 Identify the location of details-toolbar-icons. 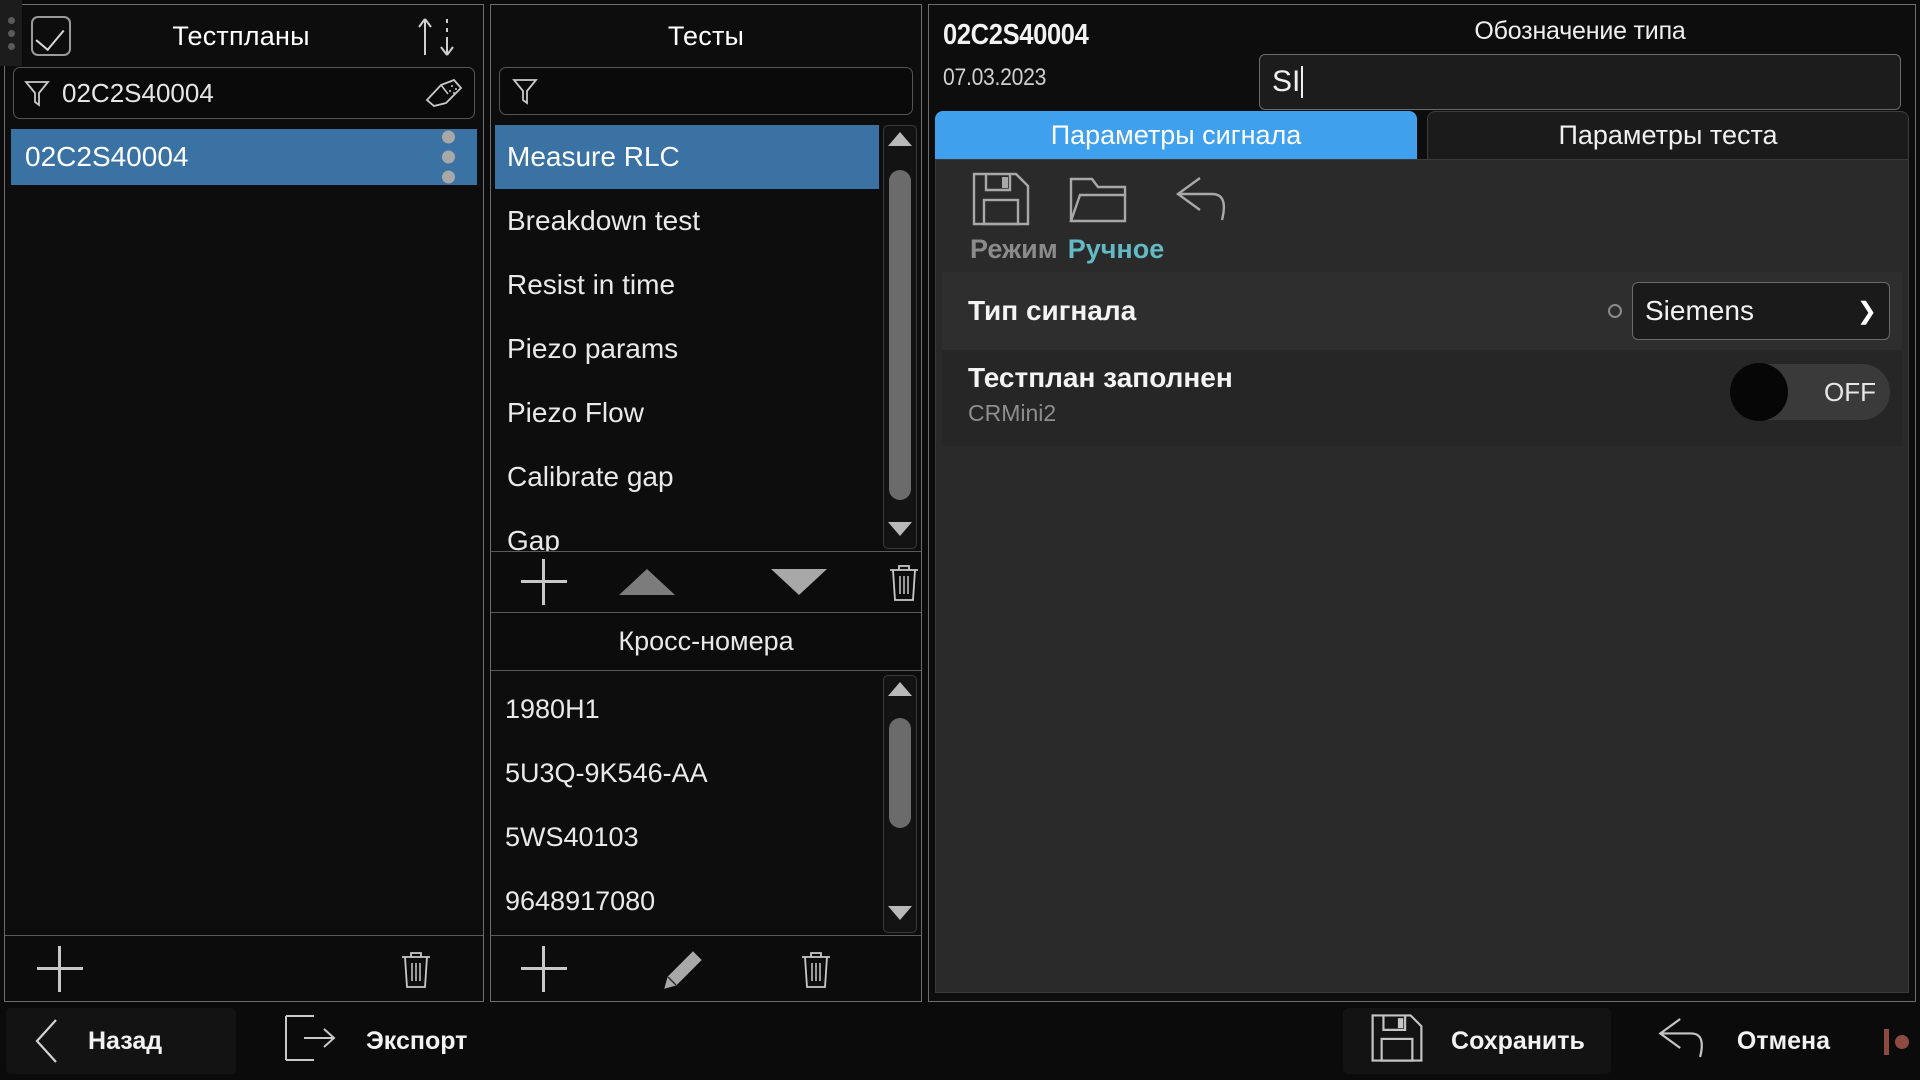
(1439, 201).